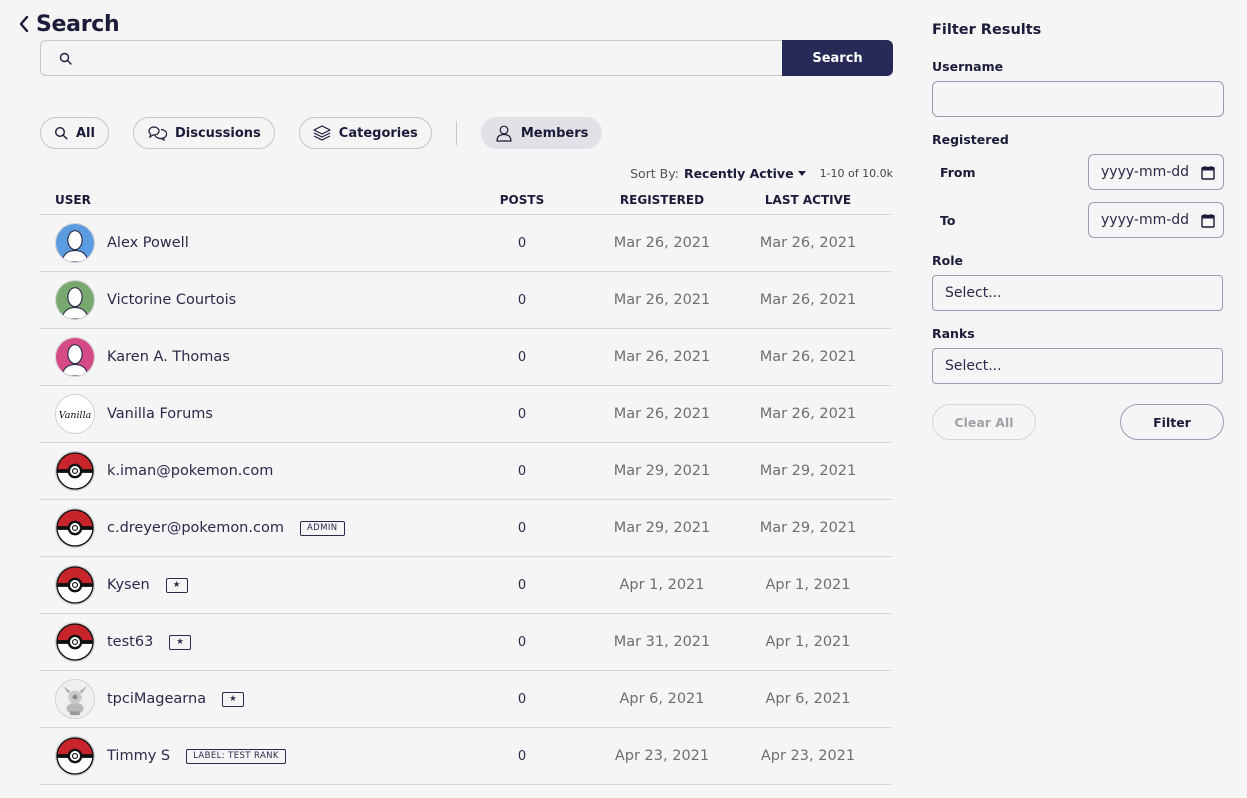 This screenshot has height=798, width=1247. What do you see at coordinates (456, 133) in the screenshot?
I see `tab-divider` at bounding box center [456, 133].